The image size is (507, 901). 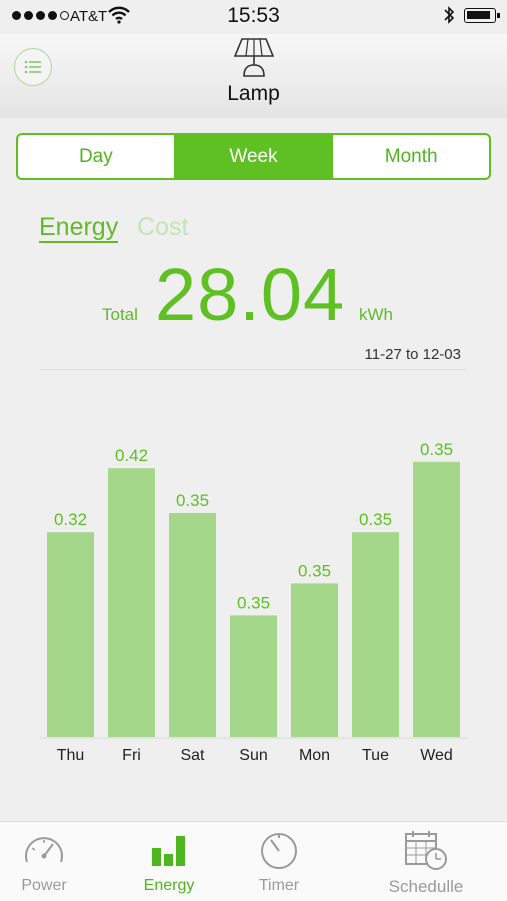 What do you see at coordinates (376, 314) in the screenshot?
I see `unit-label: kWh` at bounding box center [376, 314].